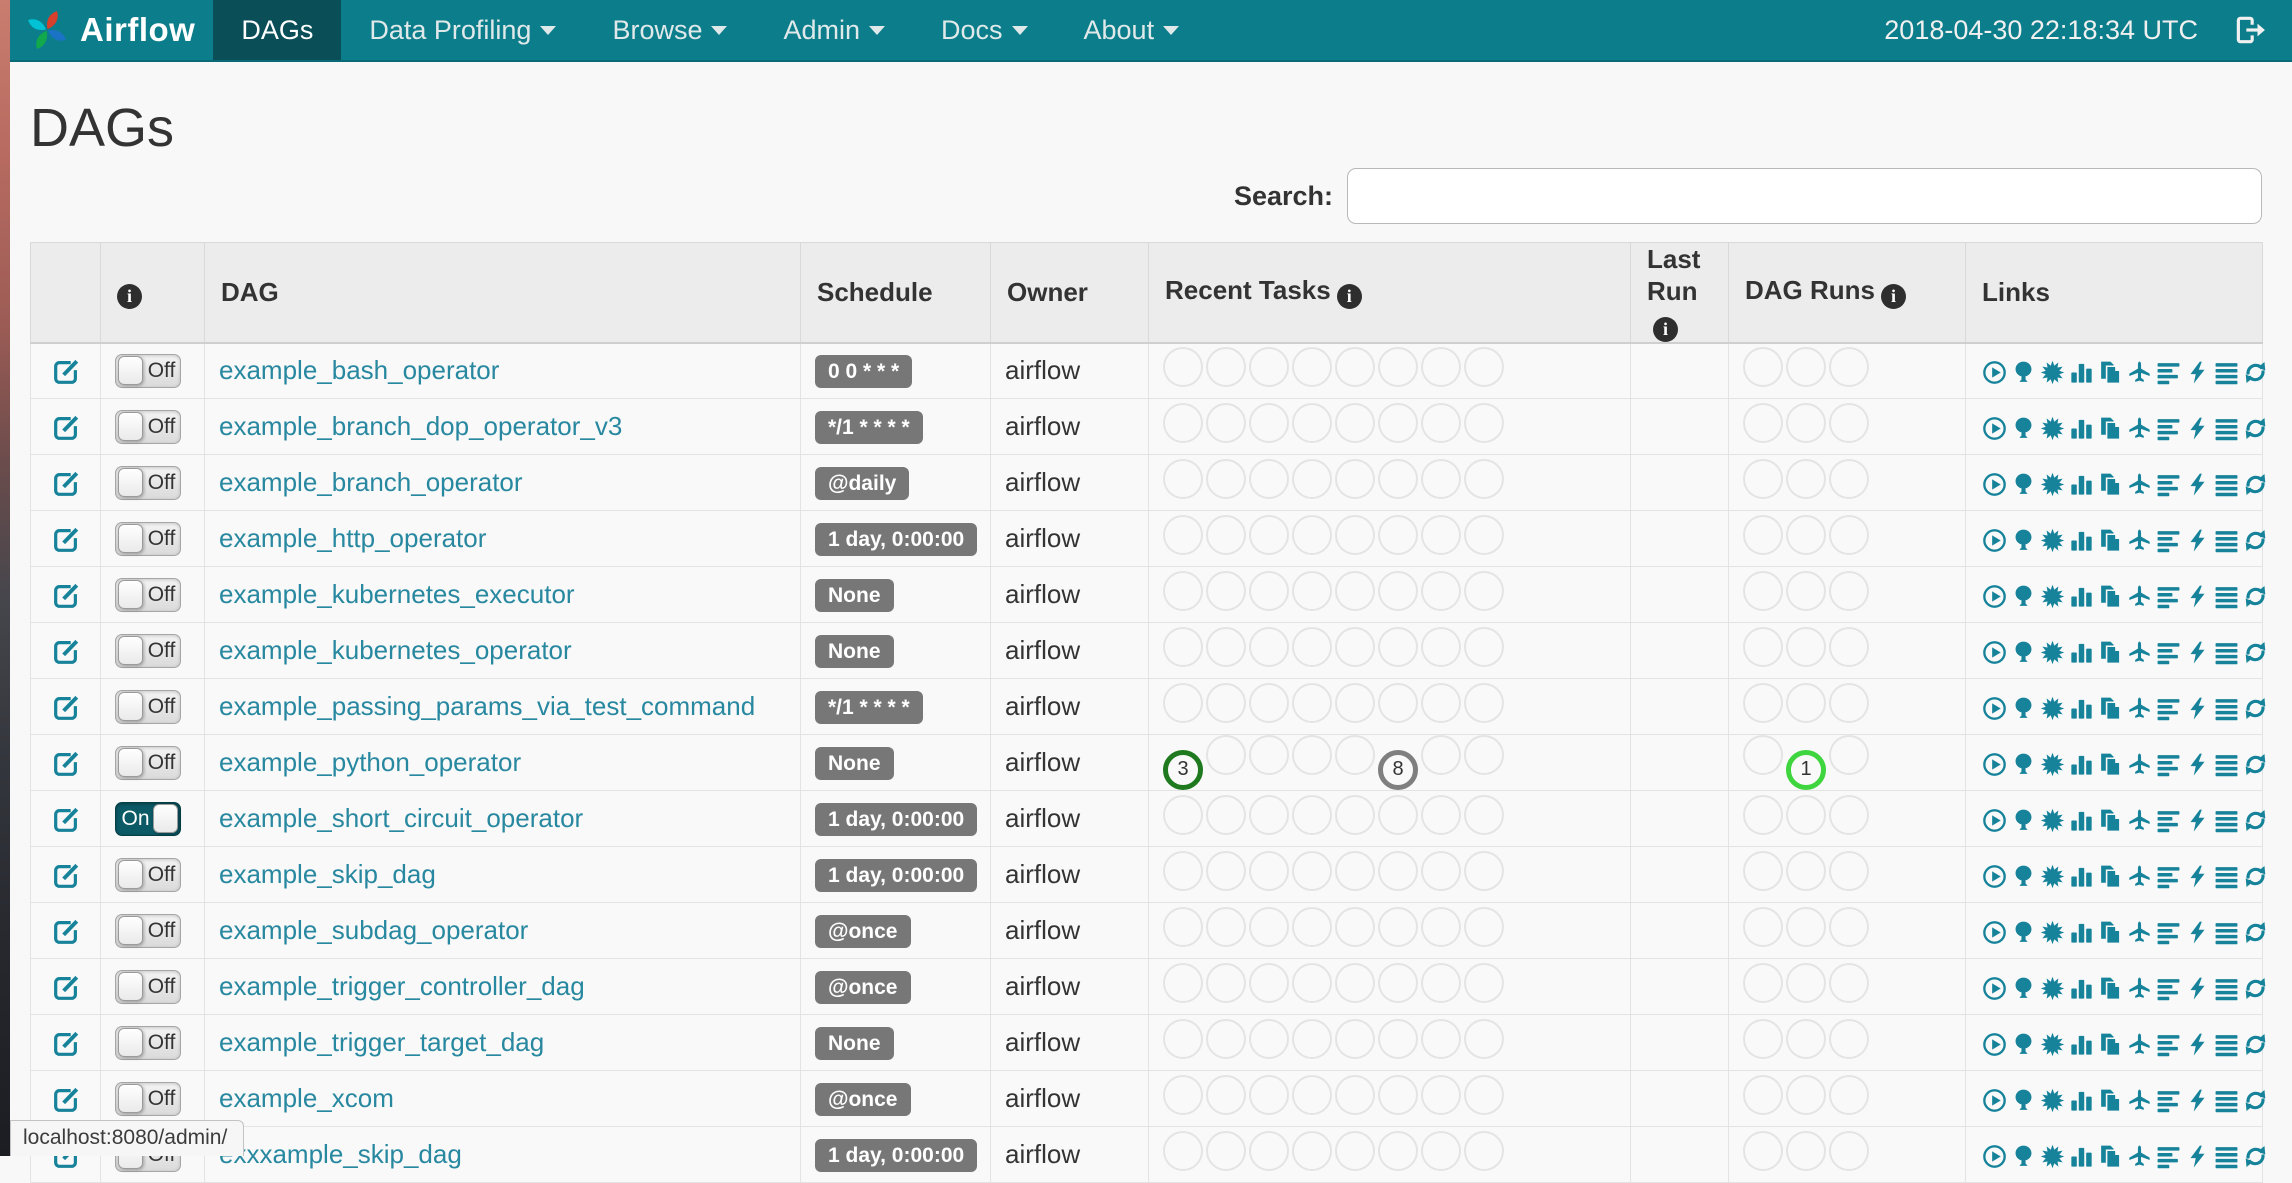  Describe the element at coordinates (896, 875) in the screenshot. I see `schedule-badge: 1 day, 0:00:00` at that location.